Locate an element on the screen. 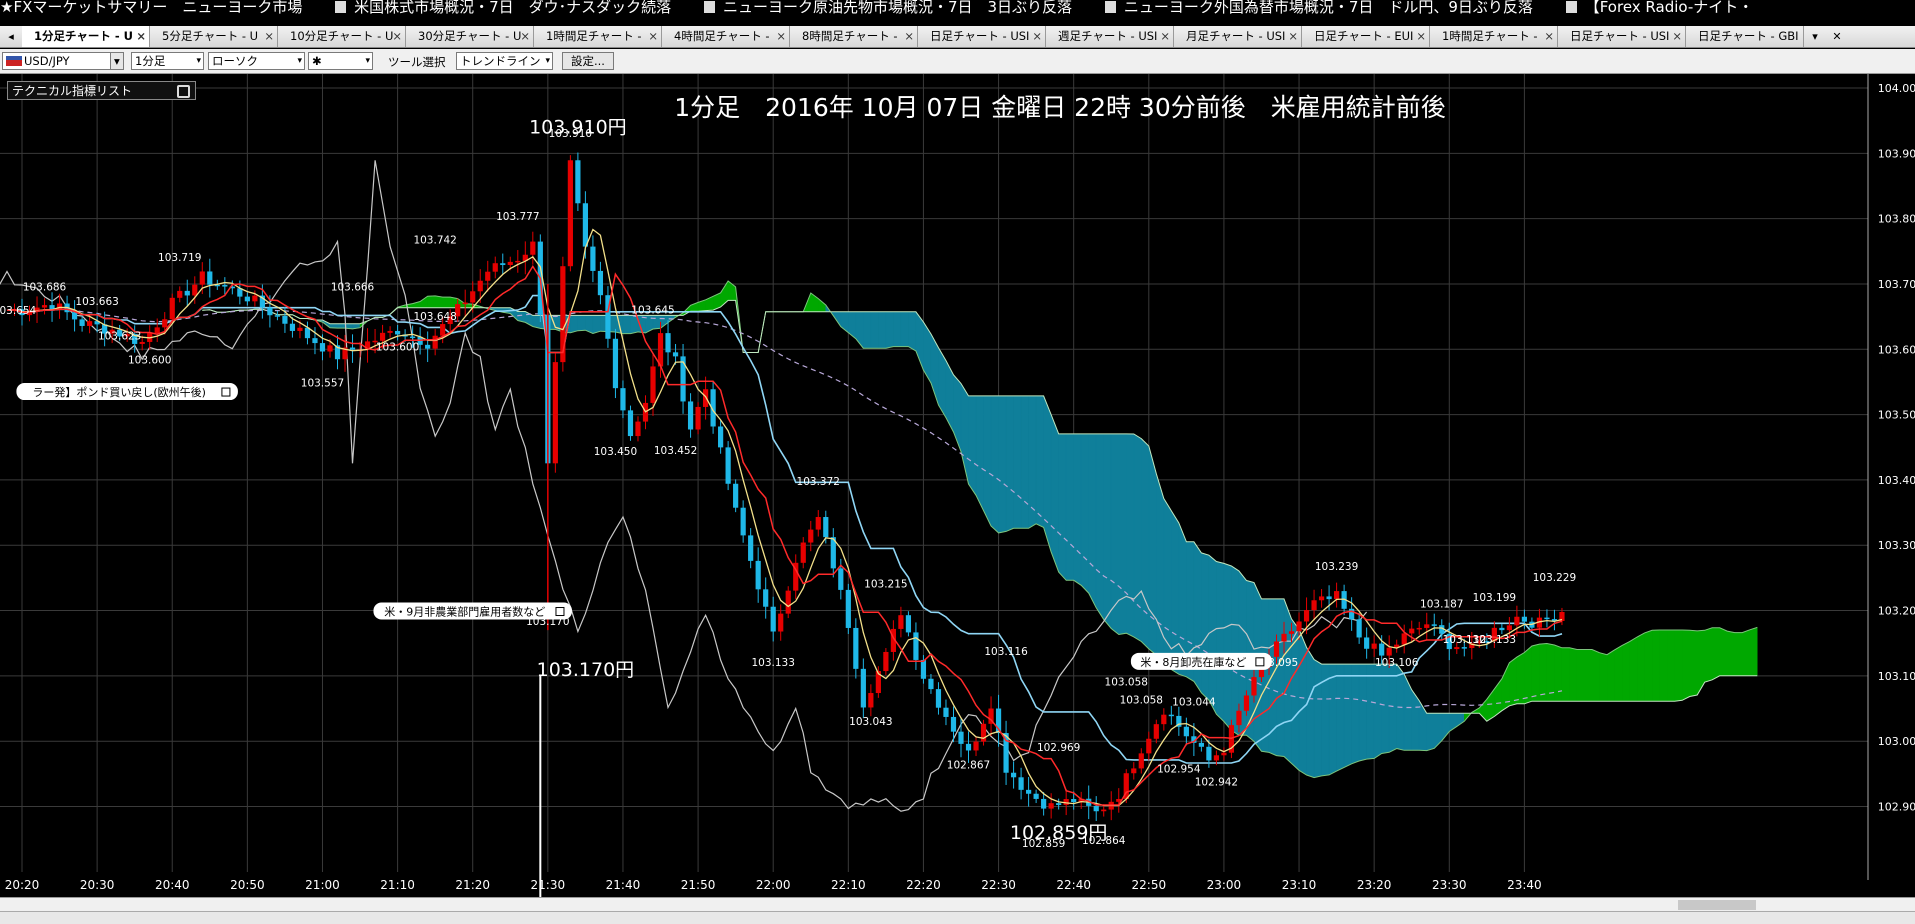 This screenshot has width=1915, height=924. tab-1min-chart: 1分足チャート - U× is located at coordinates (86, 36).